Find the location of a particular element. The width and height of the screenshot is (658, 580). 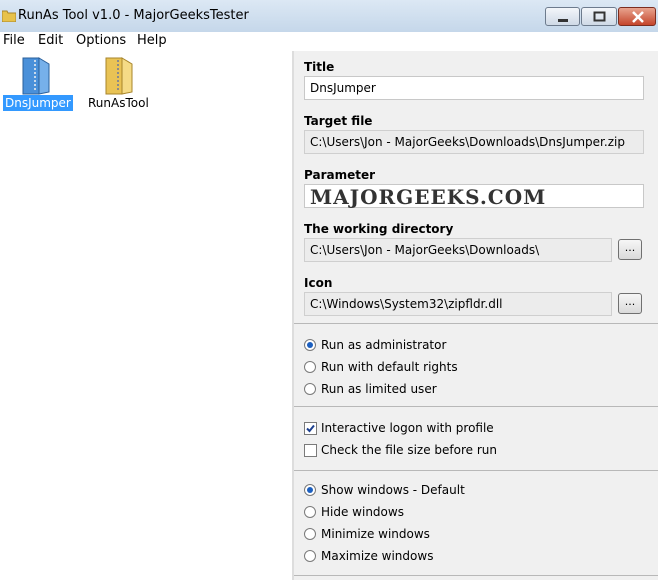

list-item-runastool: RunAsTool is located at coordinates (118, 83).